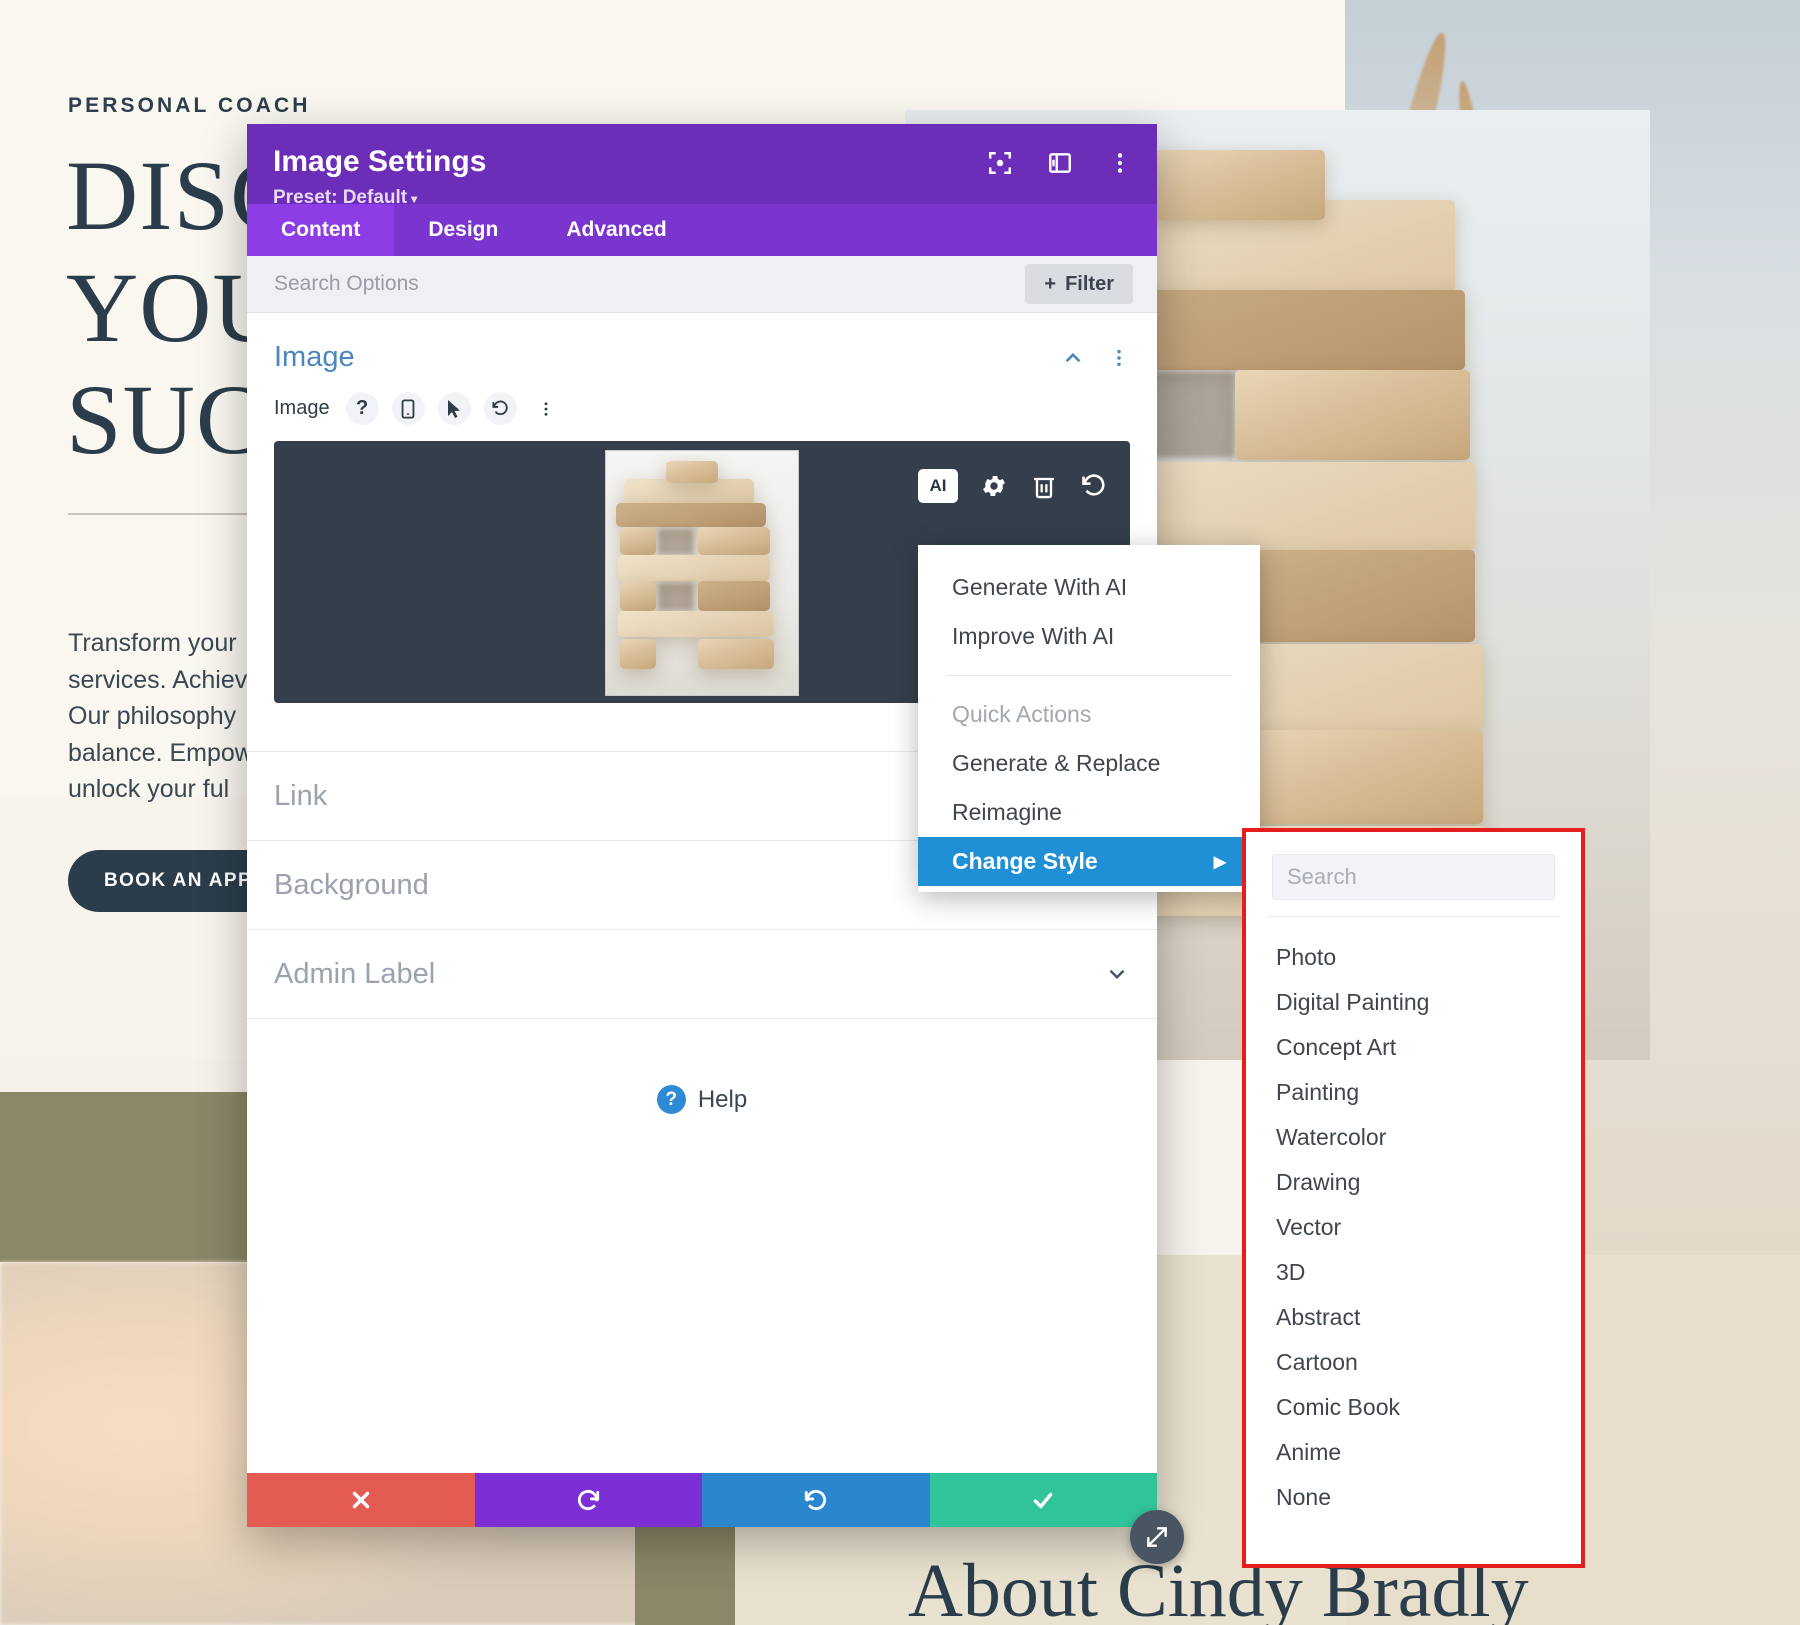 The width and height of the screenshot is (1800, 1625). What do you see at coordinates (938, 486) in the screenshot?
I see `ai-badge: AI` at bounding box center [938, 486].